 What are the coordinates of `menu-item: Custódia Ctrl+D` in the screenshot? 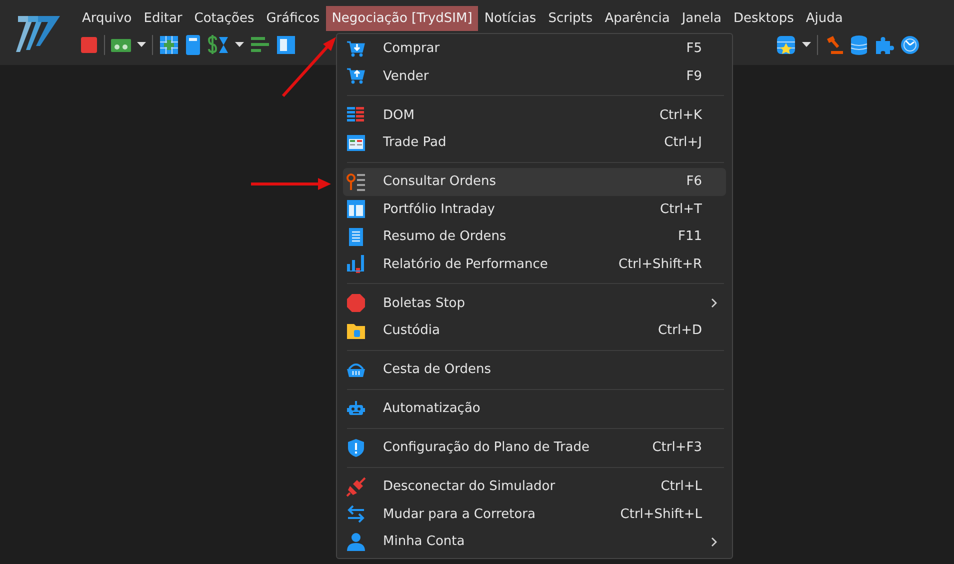 It's located at (534, 330).